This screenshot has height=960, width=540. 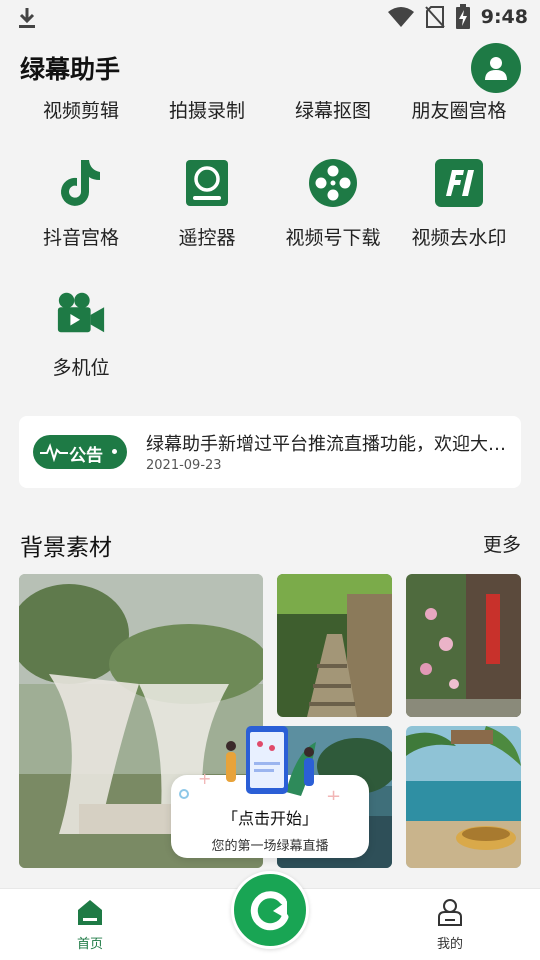 I want to click on video-edit-link: 视频剪辑, so click(x=81, y=109).